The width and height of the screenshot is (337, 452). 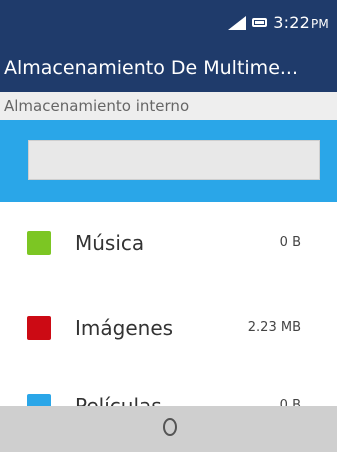 I want to click on clock-time: 3:22, so click(x=291, y=22).